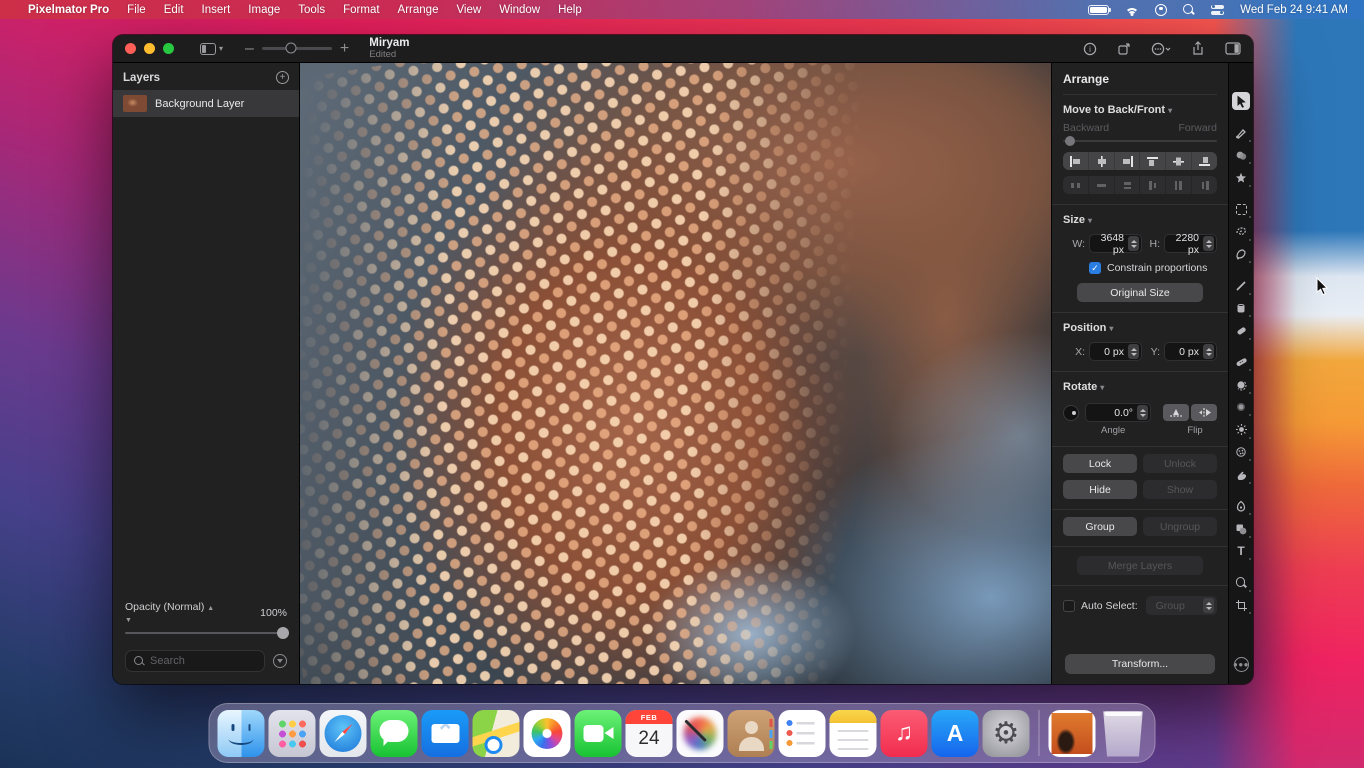 The width and height of the screenshot is (1364, 768). I want to click on move-section-header: Move to Back/Front ▾, so click(1140, 110).